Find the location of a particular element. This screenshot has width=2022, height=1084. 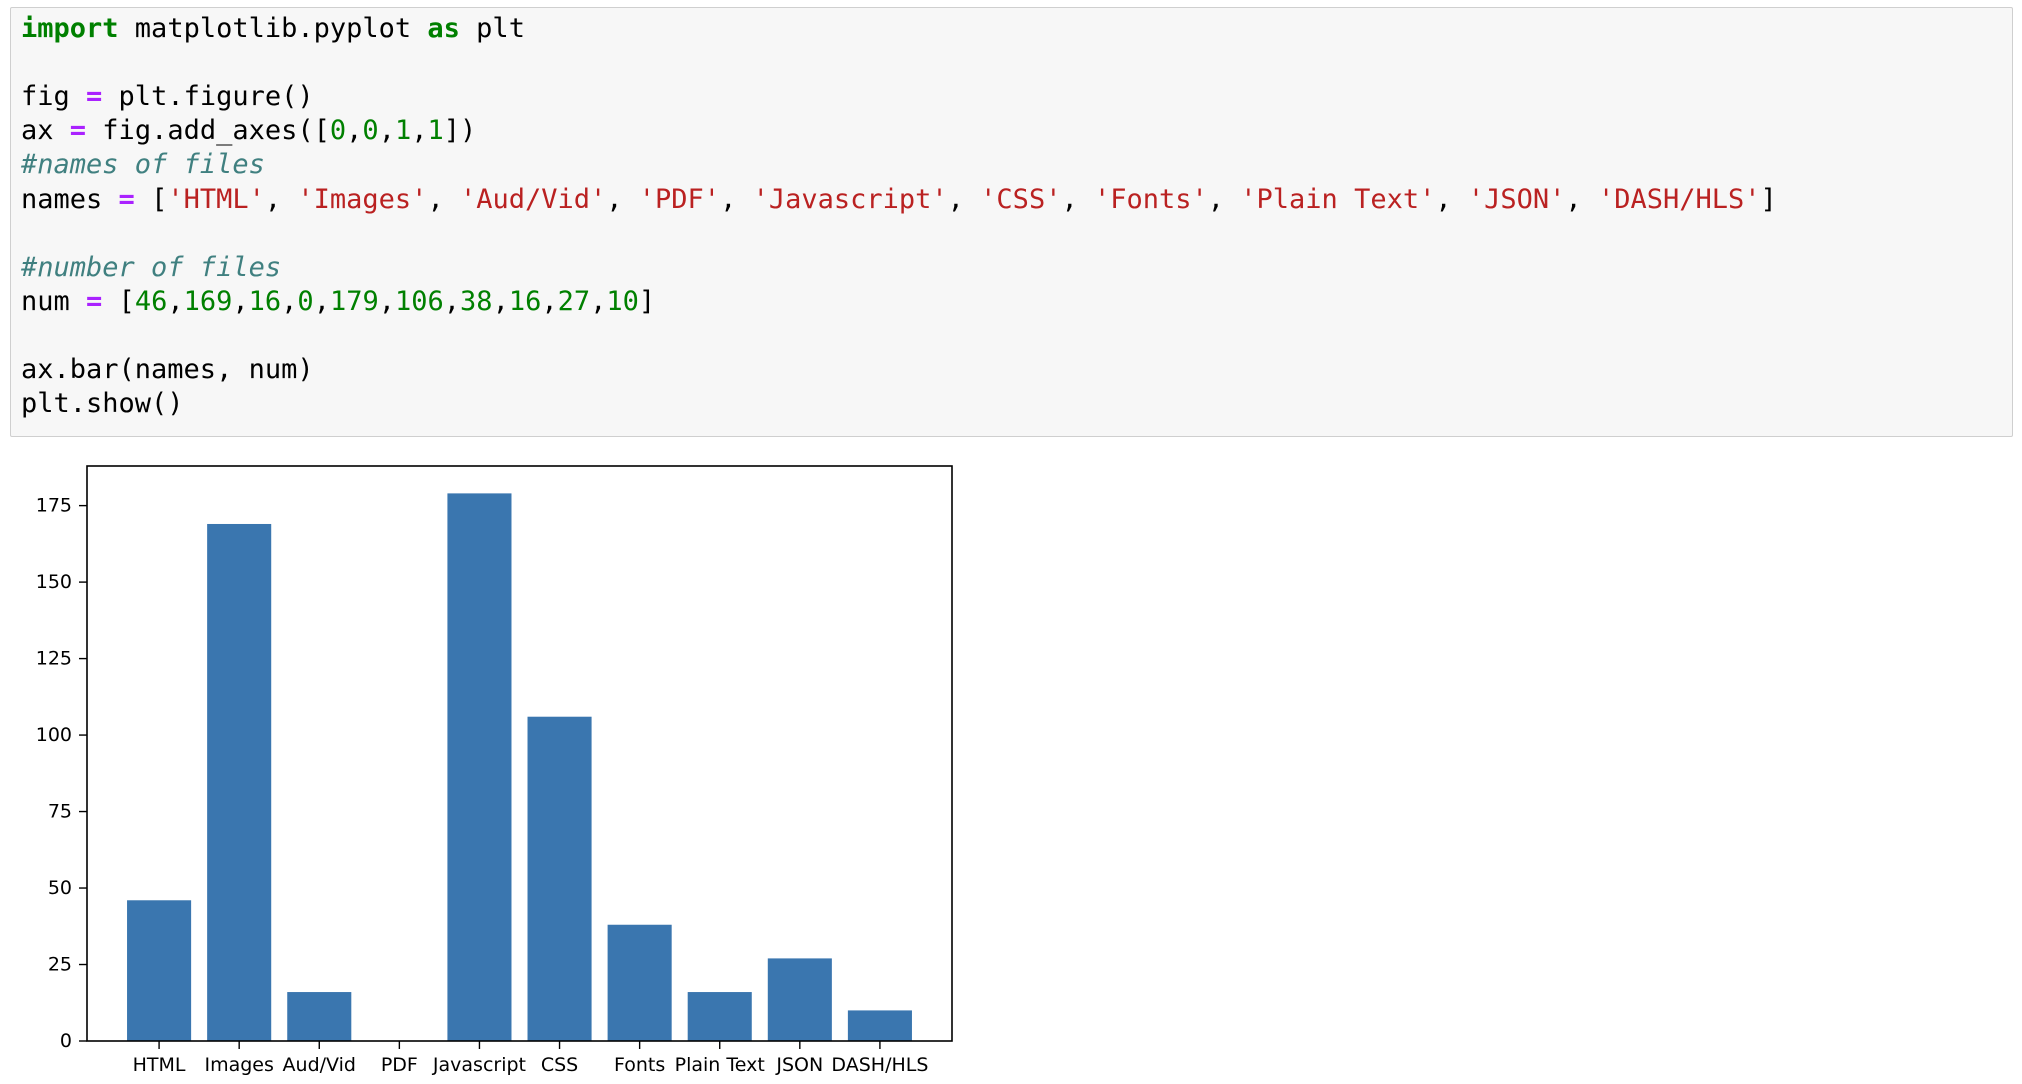

code-line: fig = plt.figure() is located at coordinates (167, 97).